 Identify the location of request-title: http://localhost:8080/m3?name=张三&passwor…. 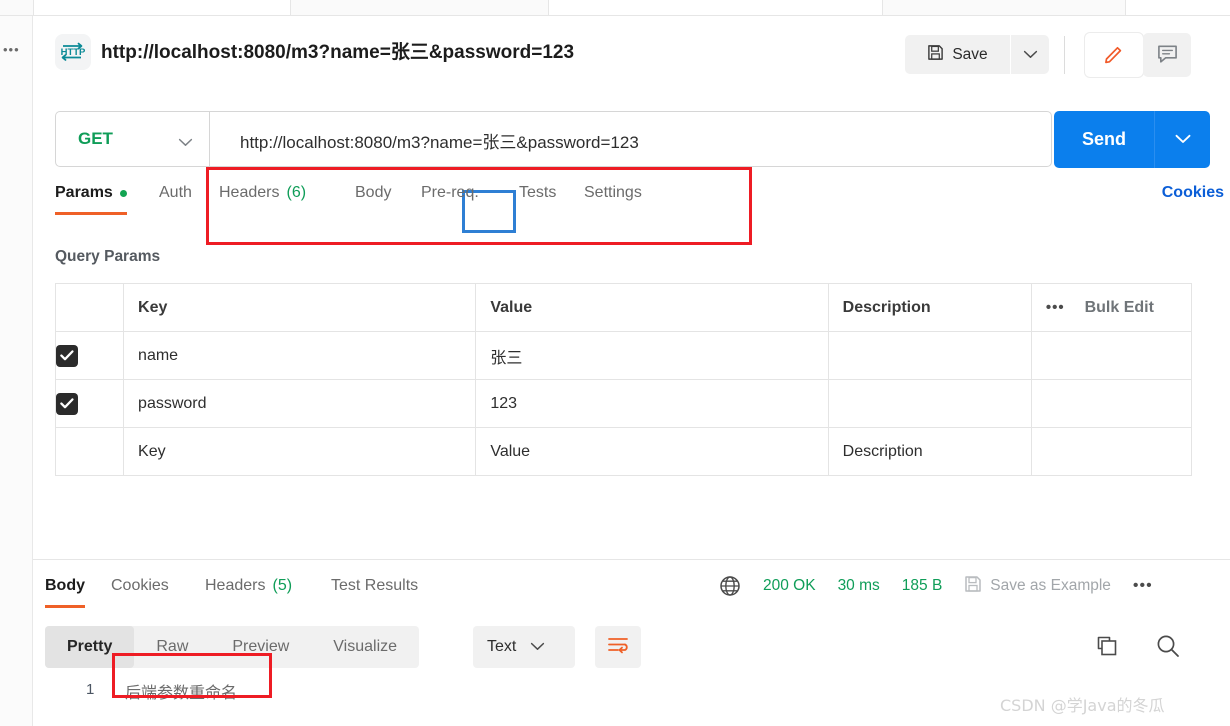
(338, 52).